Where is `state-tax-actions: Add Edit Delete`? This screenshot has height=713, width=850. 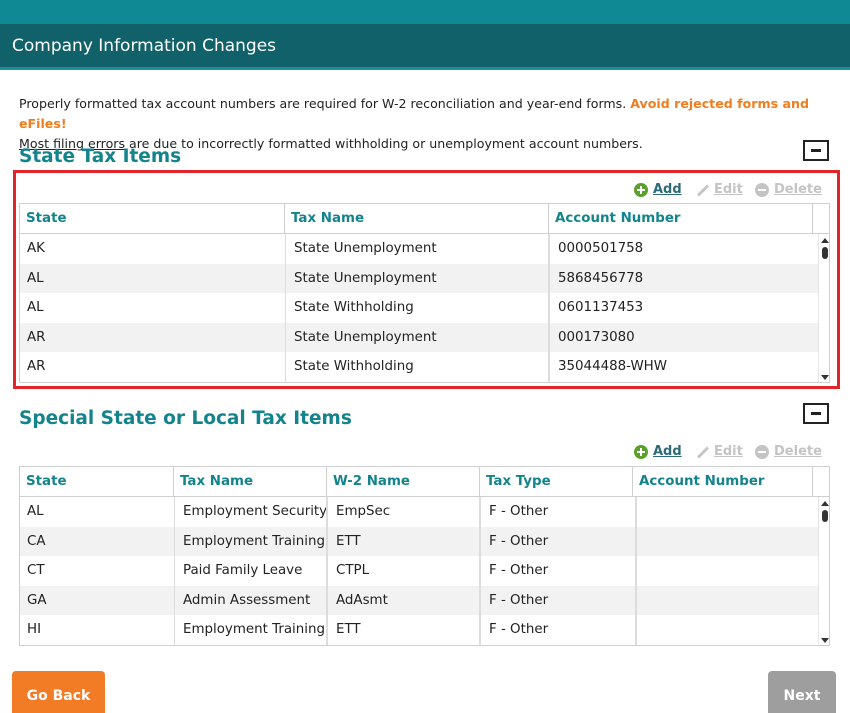 state-tax-actions: Add Edit Delete is located at coordinates (729, 191).